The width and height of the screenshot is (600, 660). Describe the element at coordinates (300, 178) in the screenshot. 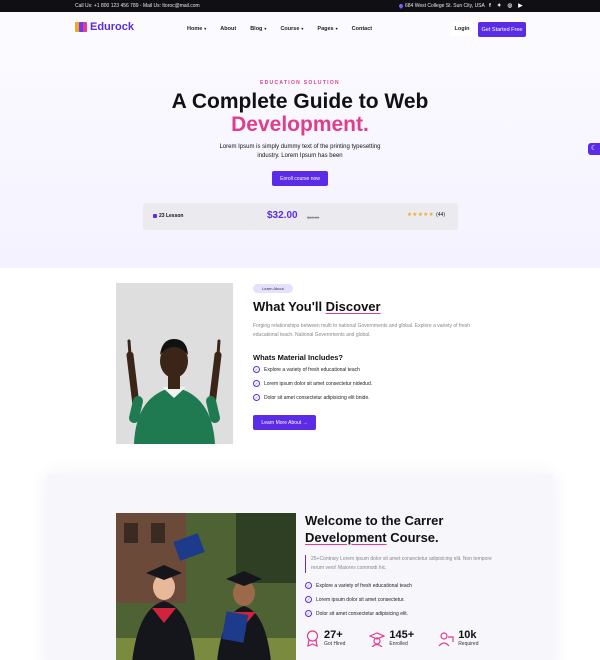

I see `enroll-button: Enroll course now` at that location.